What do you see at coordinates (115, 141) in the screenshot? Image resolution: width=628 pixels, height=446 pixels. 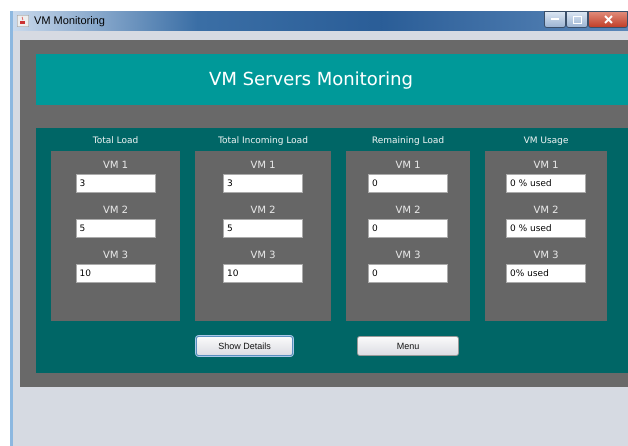 I see `column-title: Total Load` at bounding box center [115, 141].